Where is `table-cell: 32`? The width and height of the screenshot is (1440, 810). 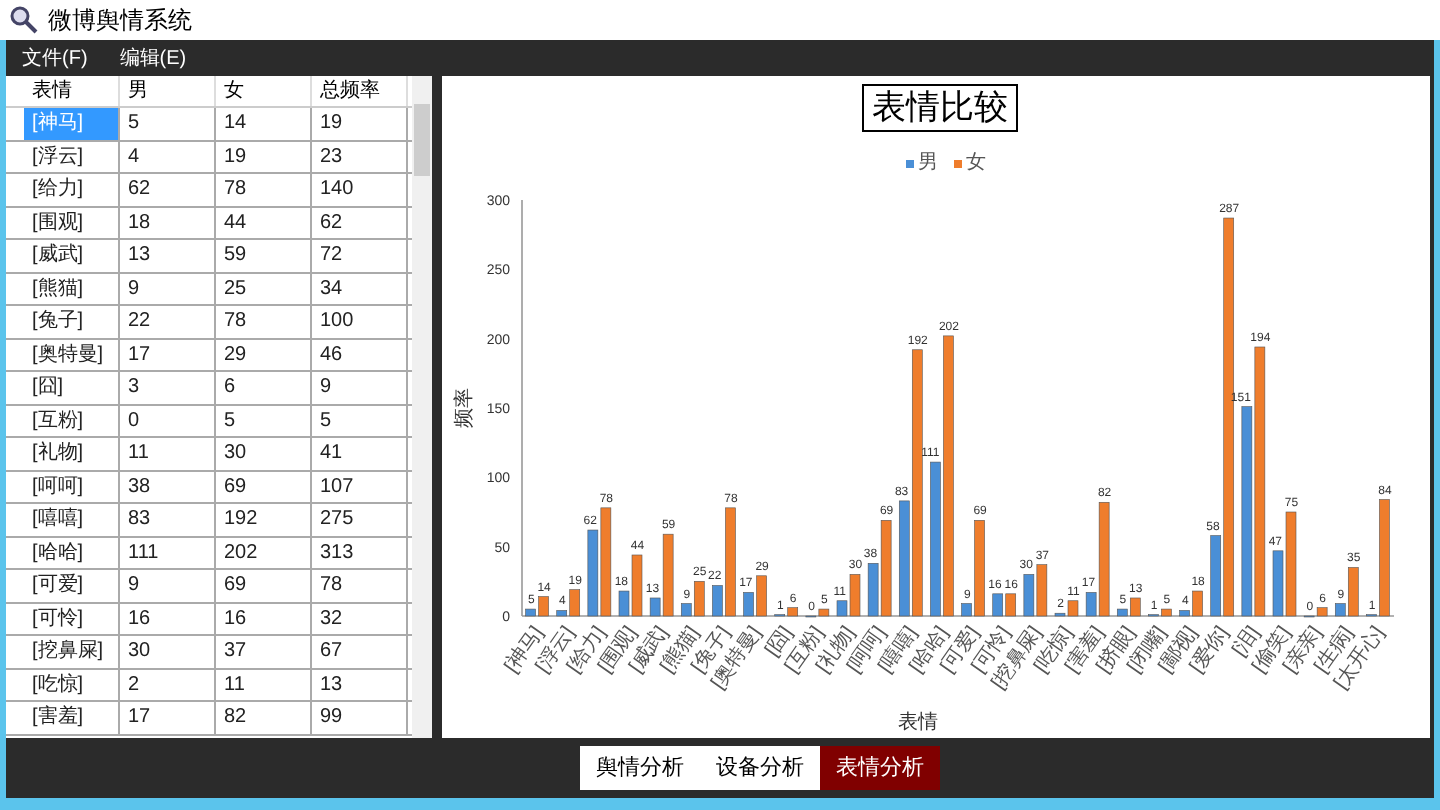 table-cell: 32 is located at coordinates (360, 618).